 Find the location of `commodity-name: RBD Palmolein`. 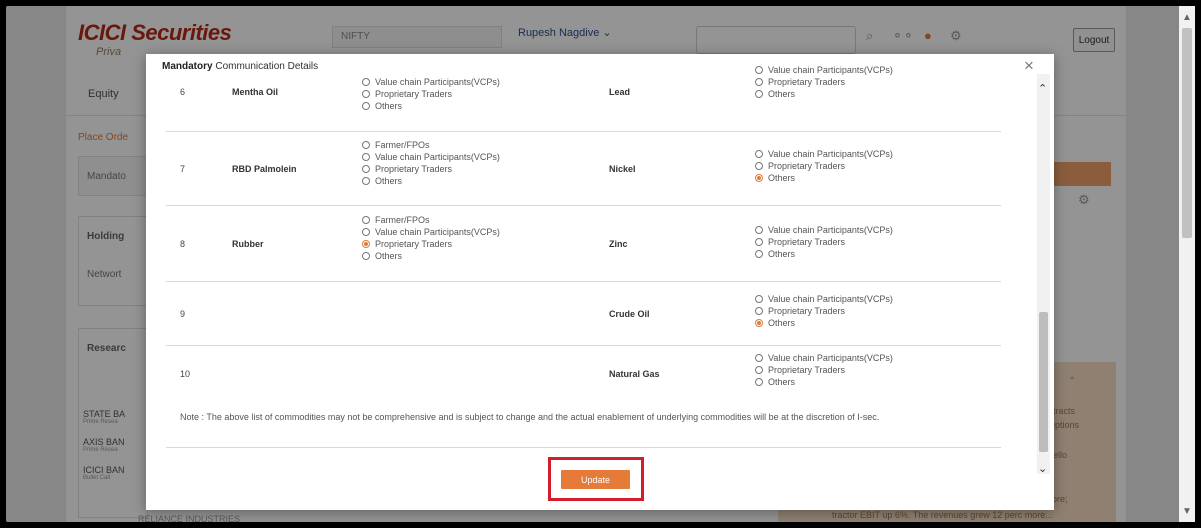

commodity-name: RBD Palmolein is located at coordinates (264, 169).